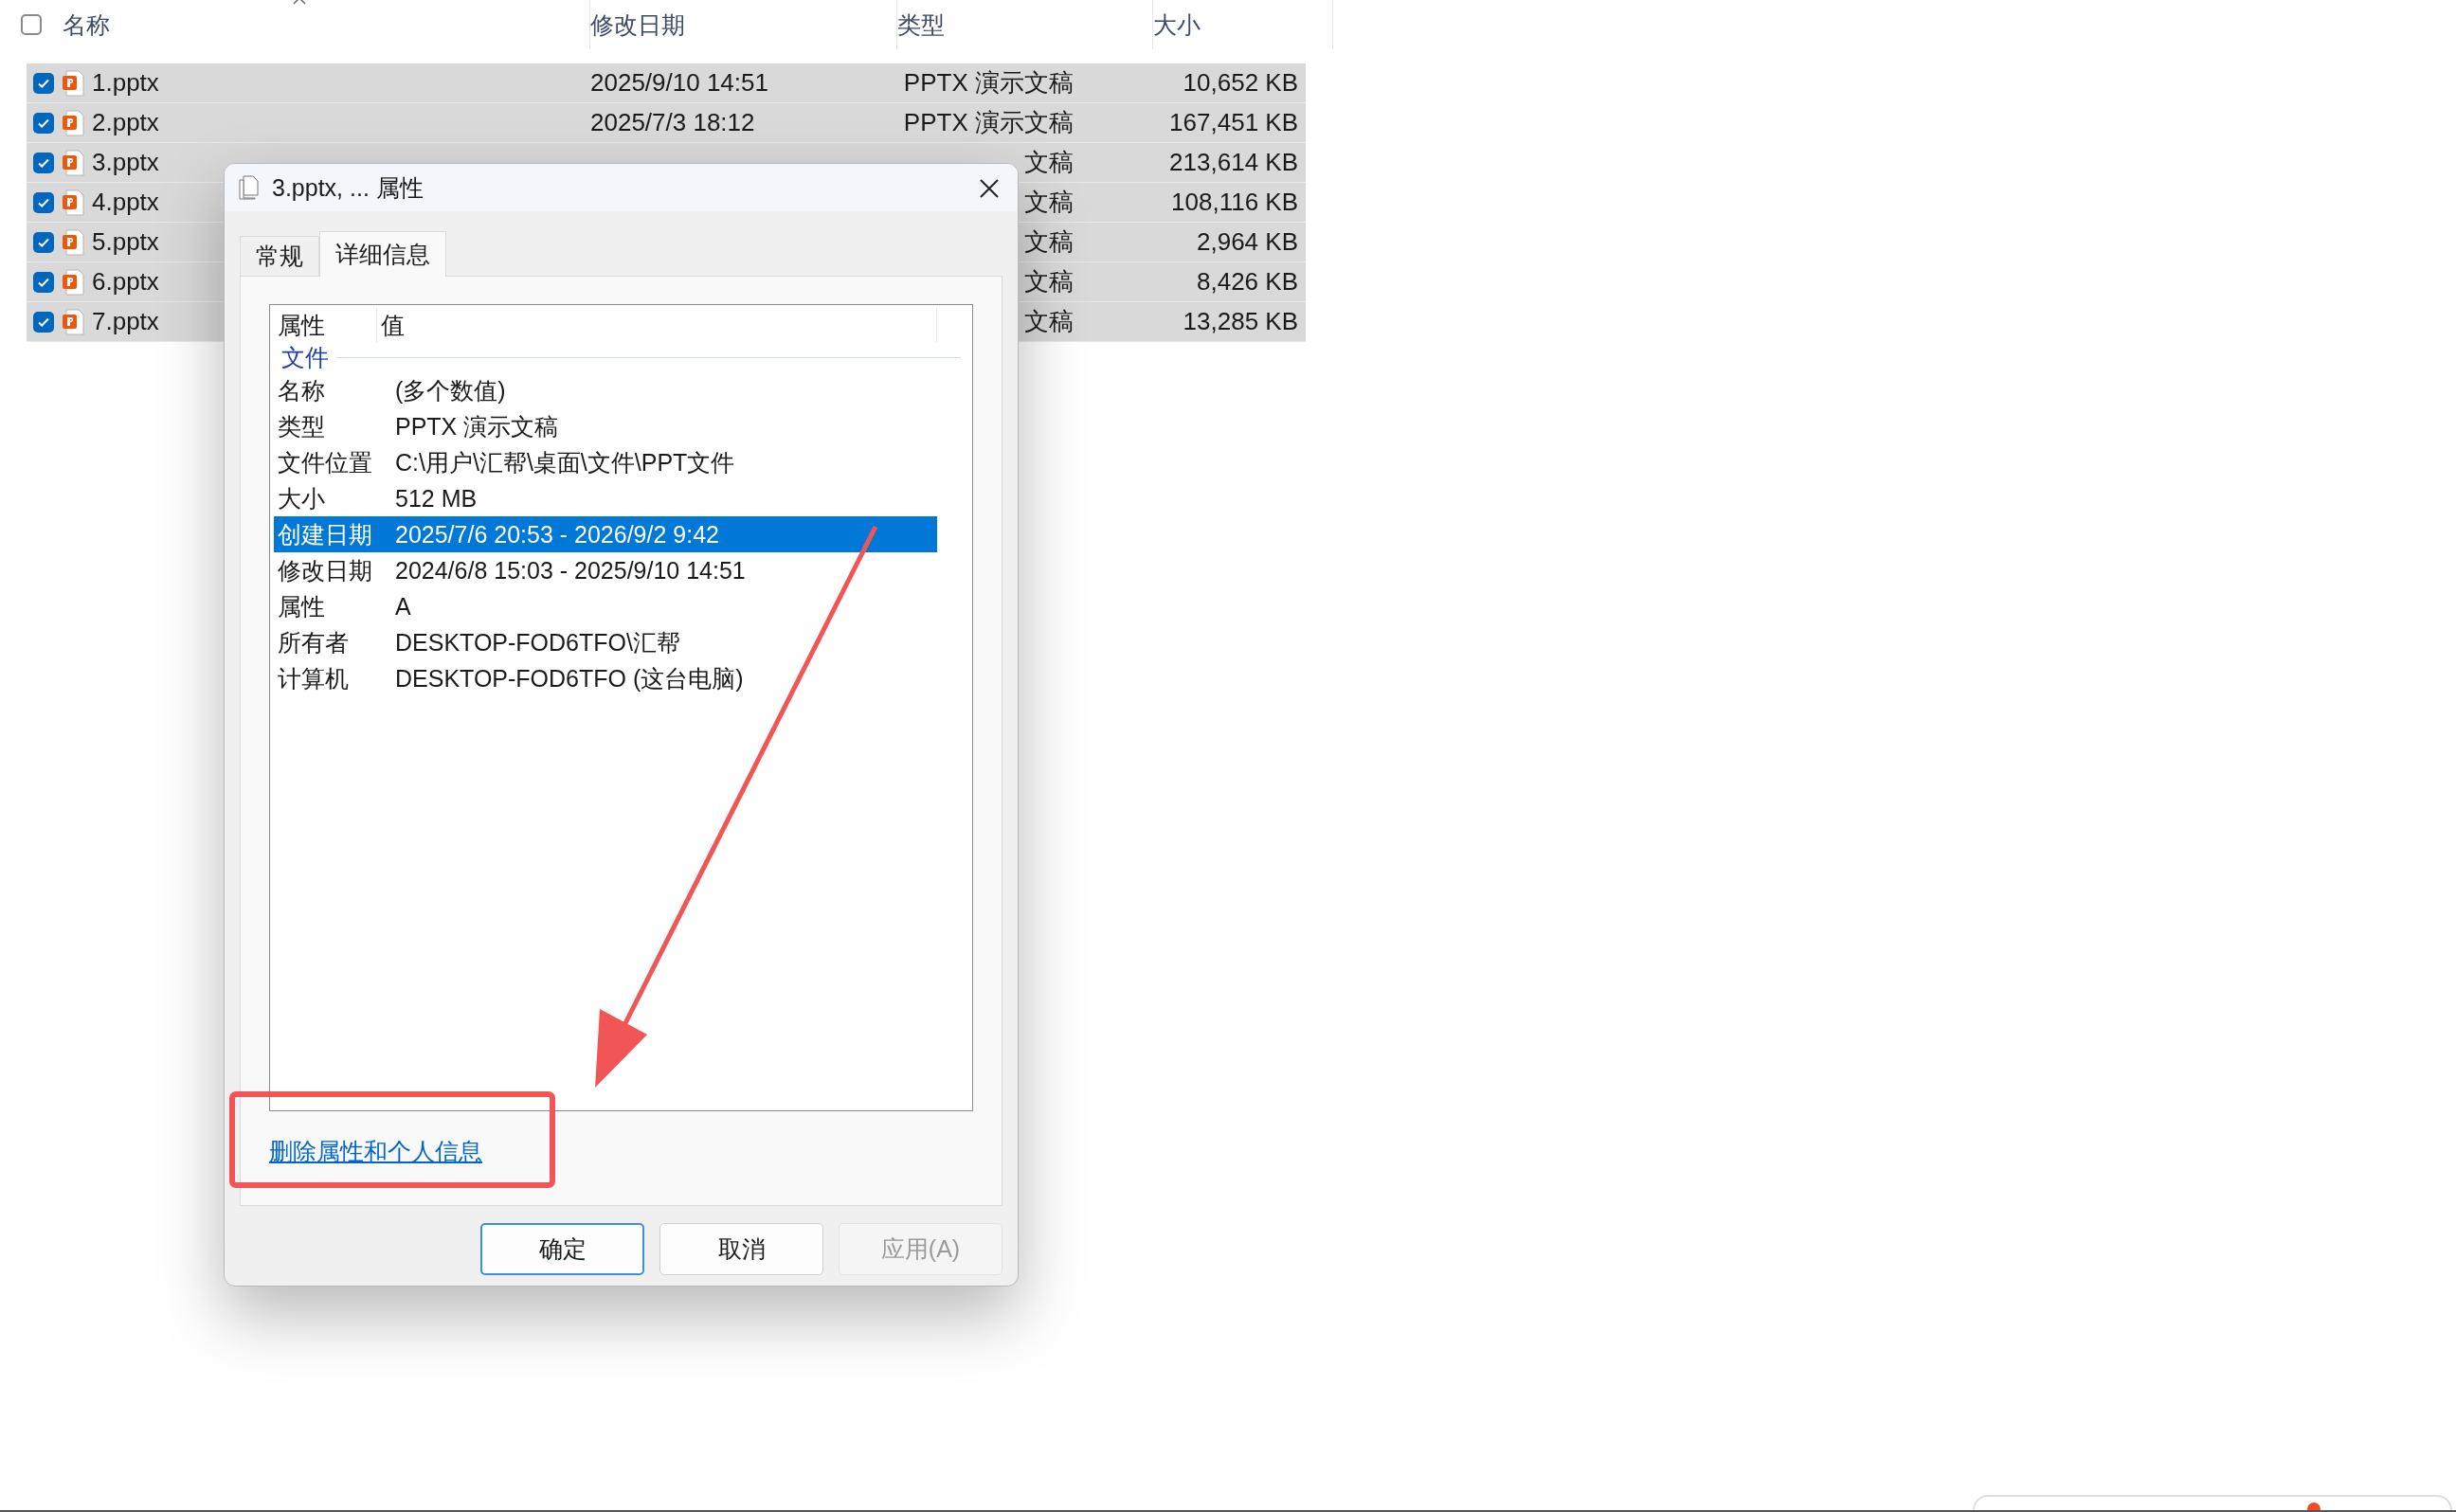 The image size is (2456, 1512). What do you see at coordinates (557, 534) in the screenshot?
I see `property-value: 2025/7/6 20:53 - 2026/9/2 9:42` at bounding box center [557, 534].